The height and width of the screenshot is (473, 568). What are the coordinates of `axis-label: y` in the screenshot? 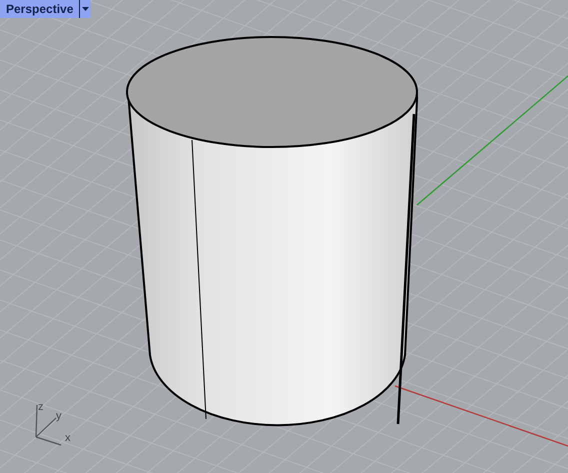 It's located at (59, 416).